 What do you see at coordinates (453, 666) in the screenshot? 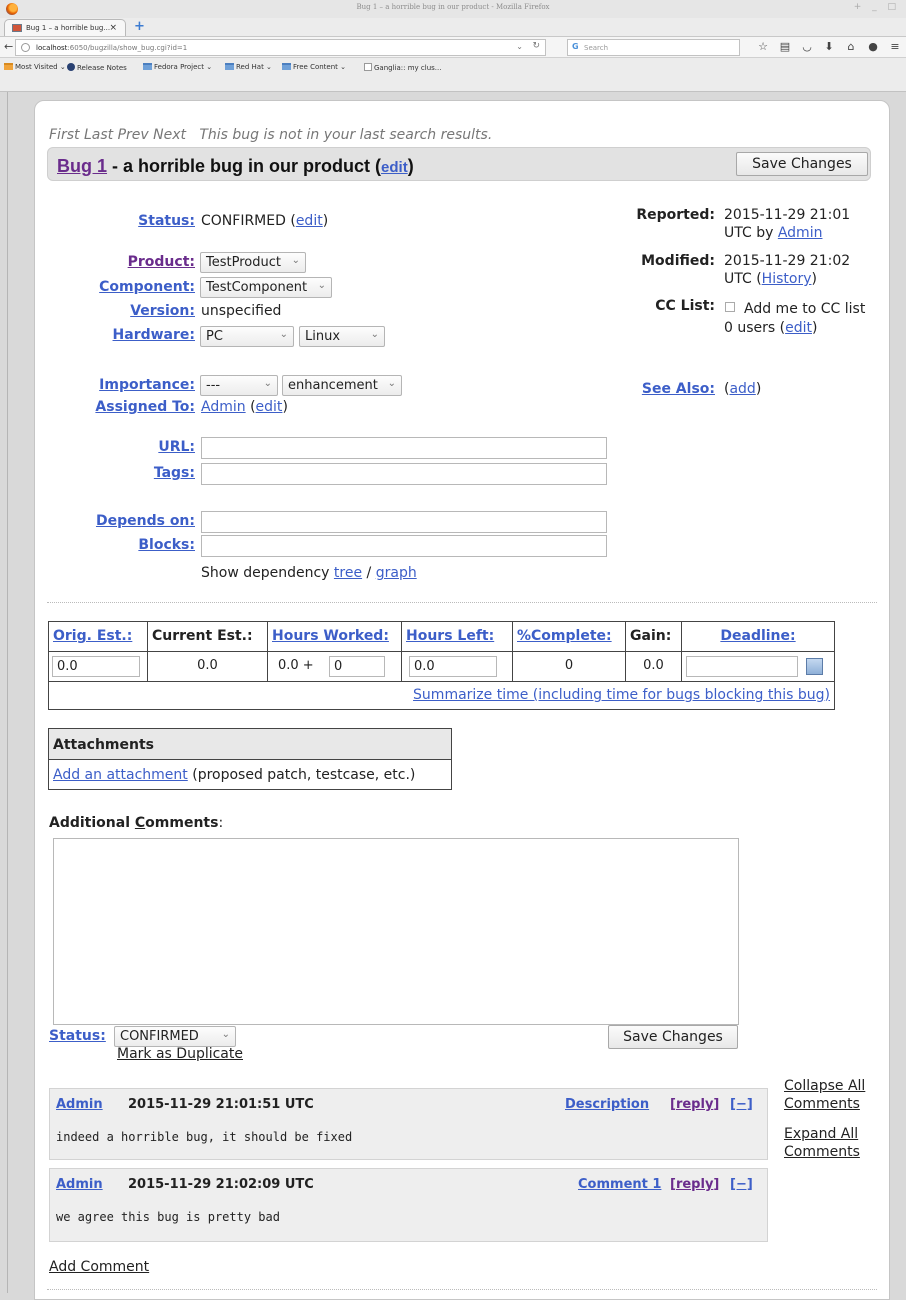
I see `hours-left-input: 0.0` at bounding box center [453, 666].